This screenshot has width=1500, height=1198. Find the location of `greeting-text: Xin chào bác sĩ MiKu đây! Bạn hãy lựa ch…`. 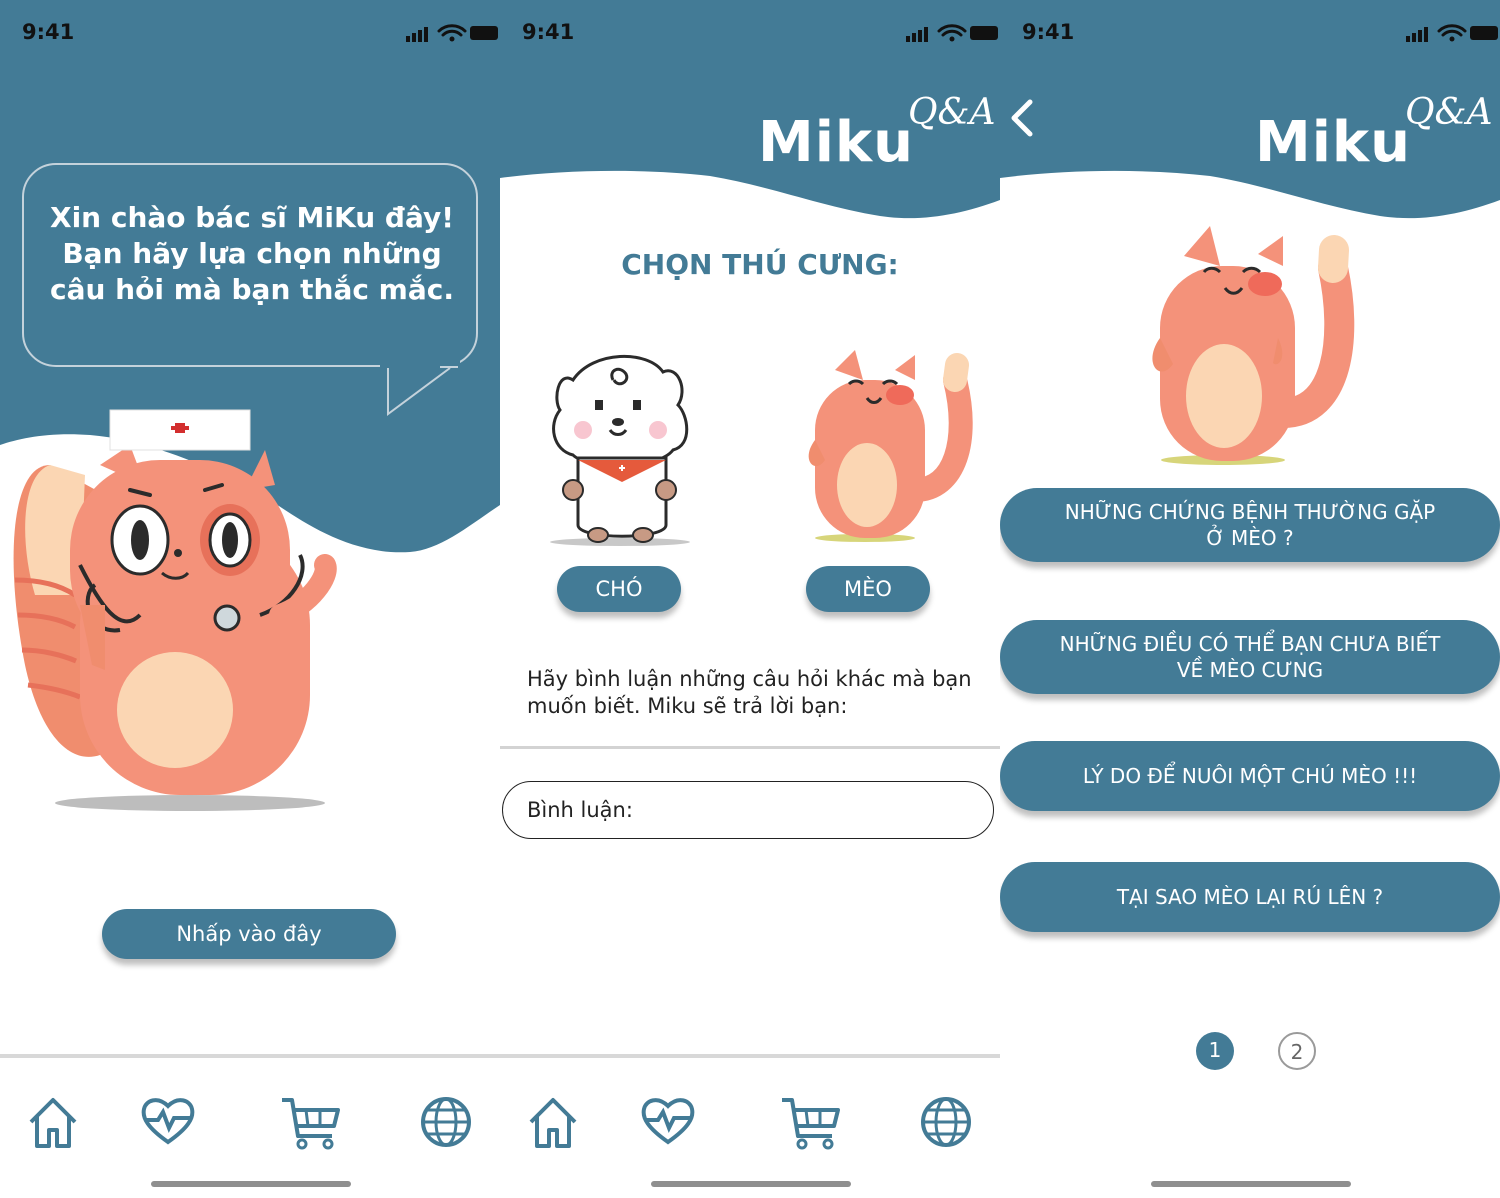

greeting-text: Xin chào bác sĩ MiKu đây! Bạn hãy lựa ch… is located at coordinates (252, 253).